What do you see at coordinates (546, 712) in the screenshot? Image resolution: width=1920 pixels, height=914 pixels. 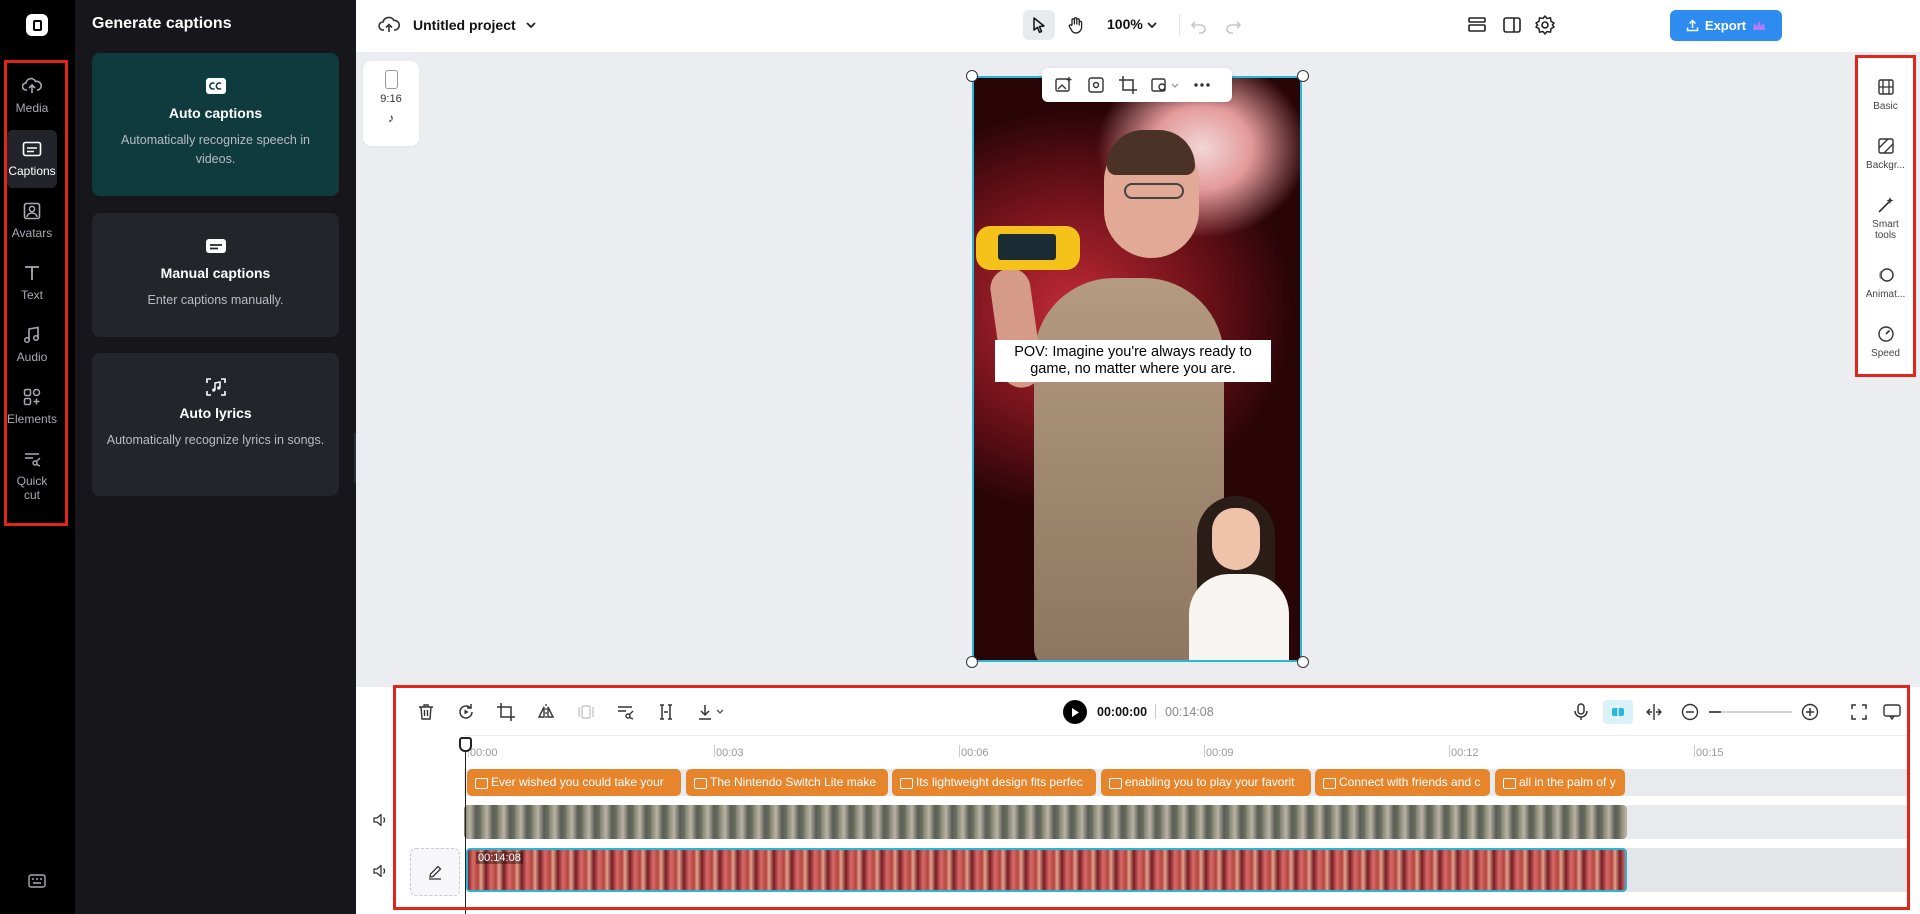 I see `flip-icon` at bounding box center [546, 712].